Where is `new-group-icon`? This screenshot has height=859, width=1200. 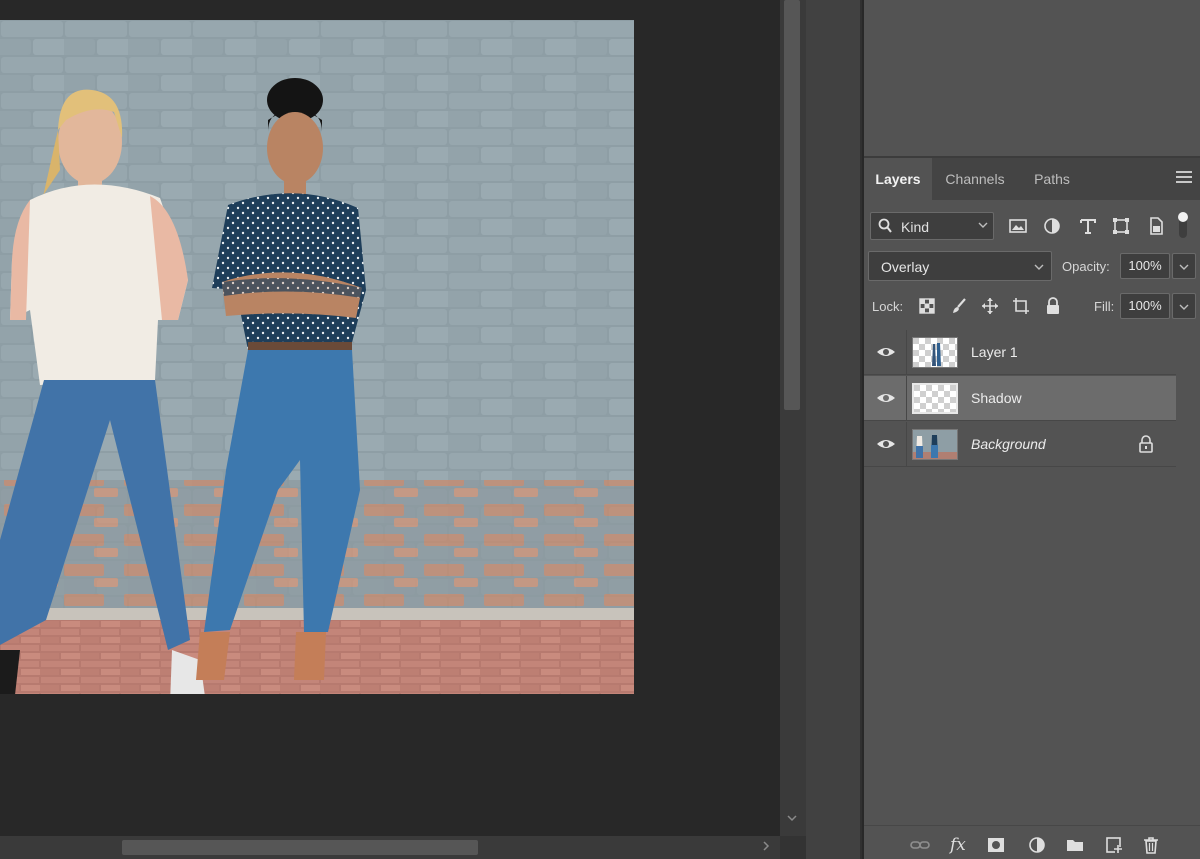
new-group-icon is located at coordinates (1075, 845).